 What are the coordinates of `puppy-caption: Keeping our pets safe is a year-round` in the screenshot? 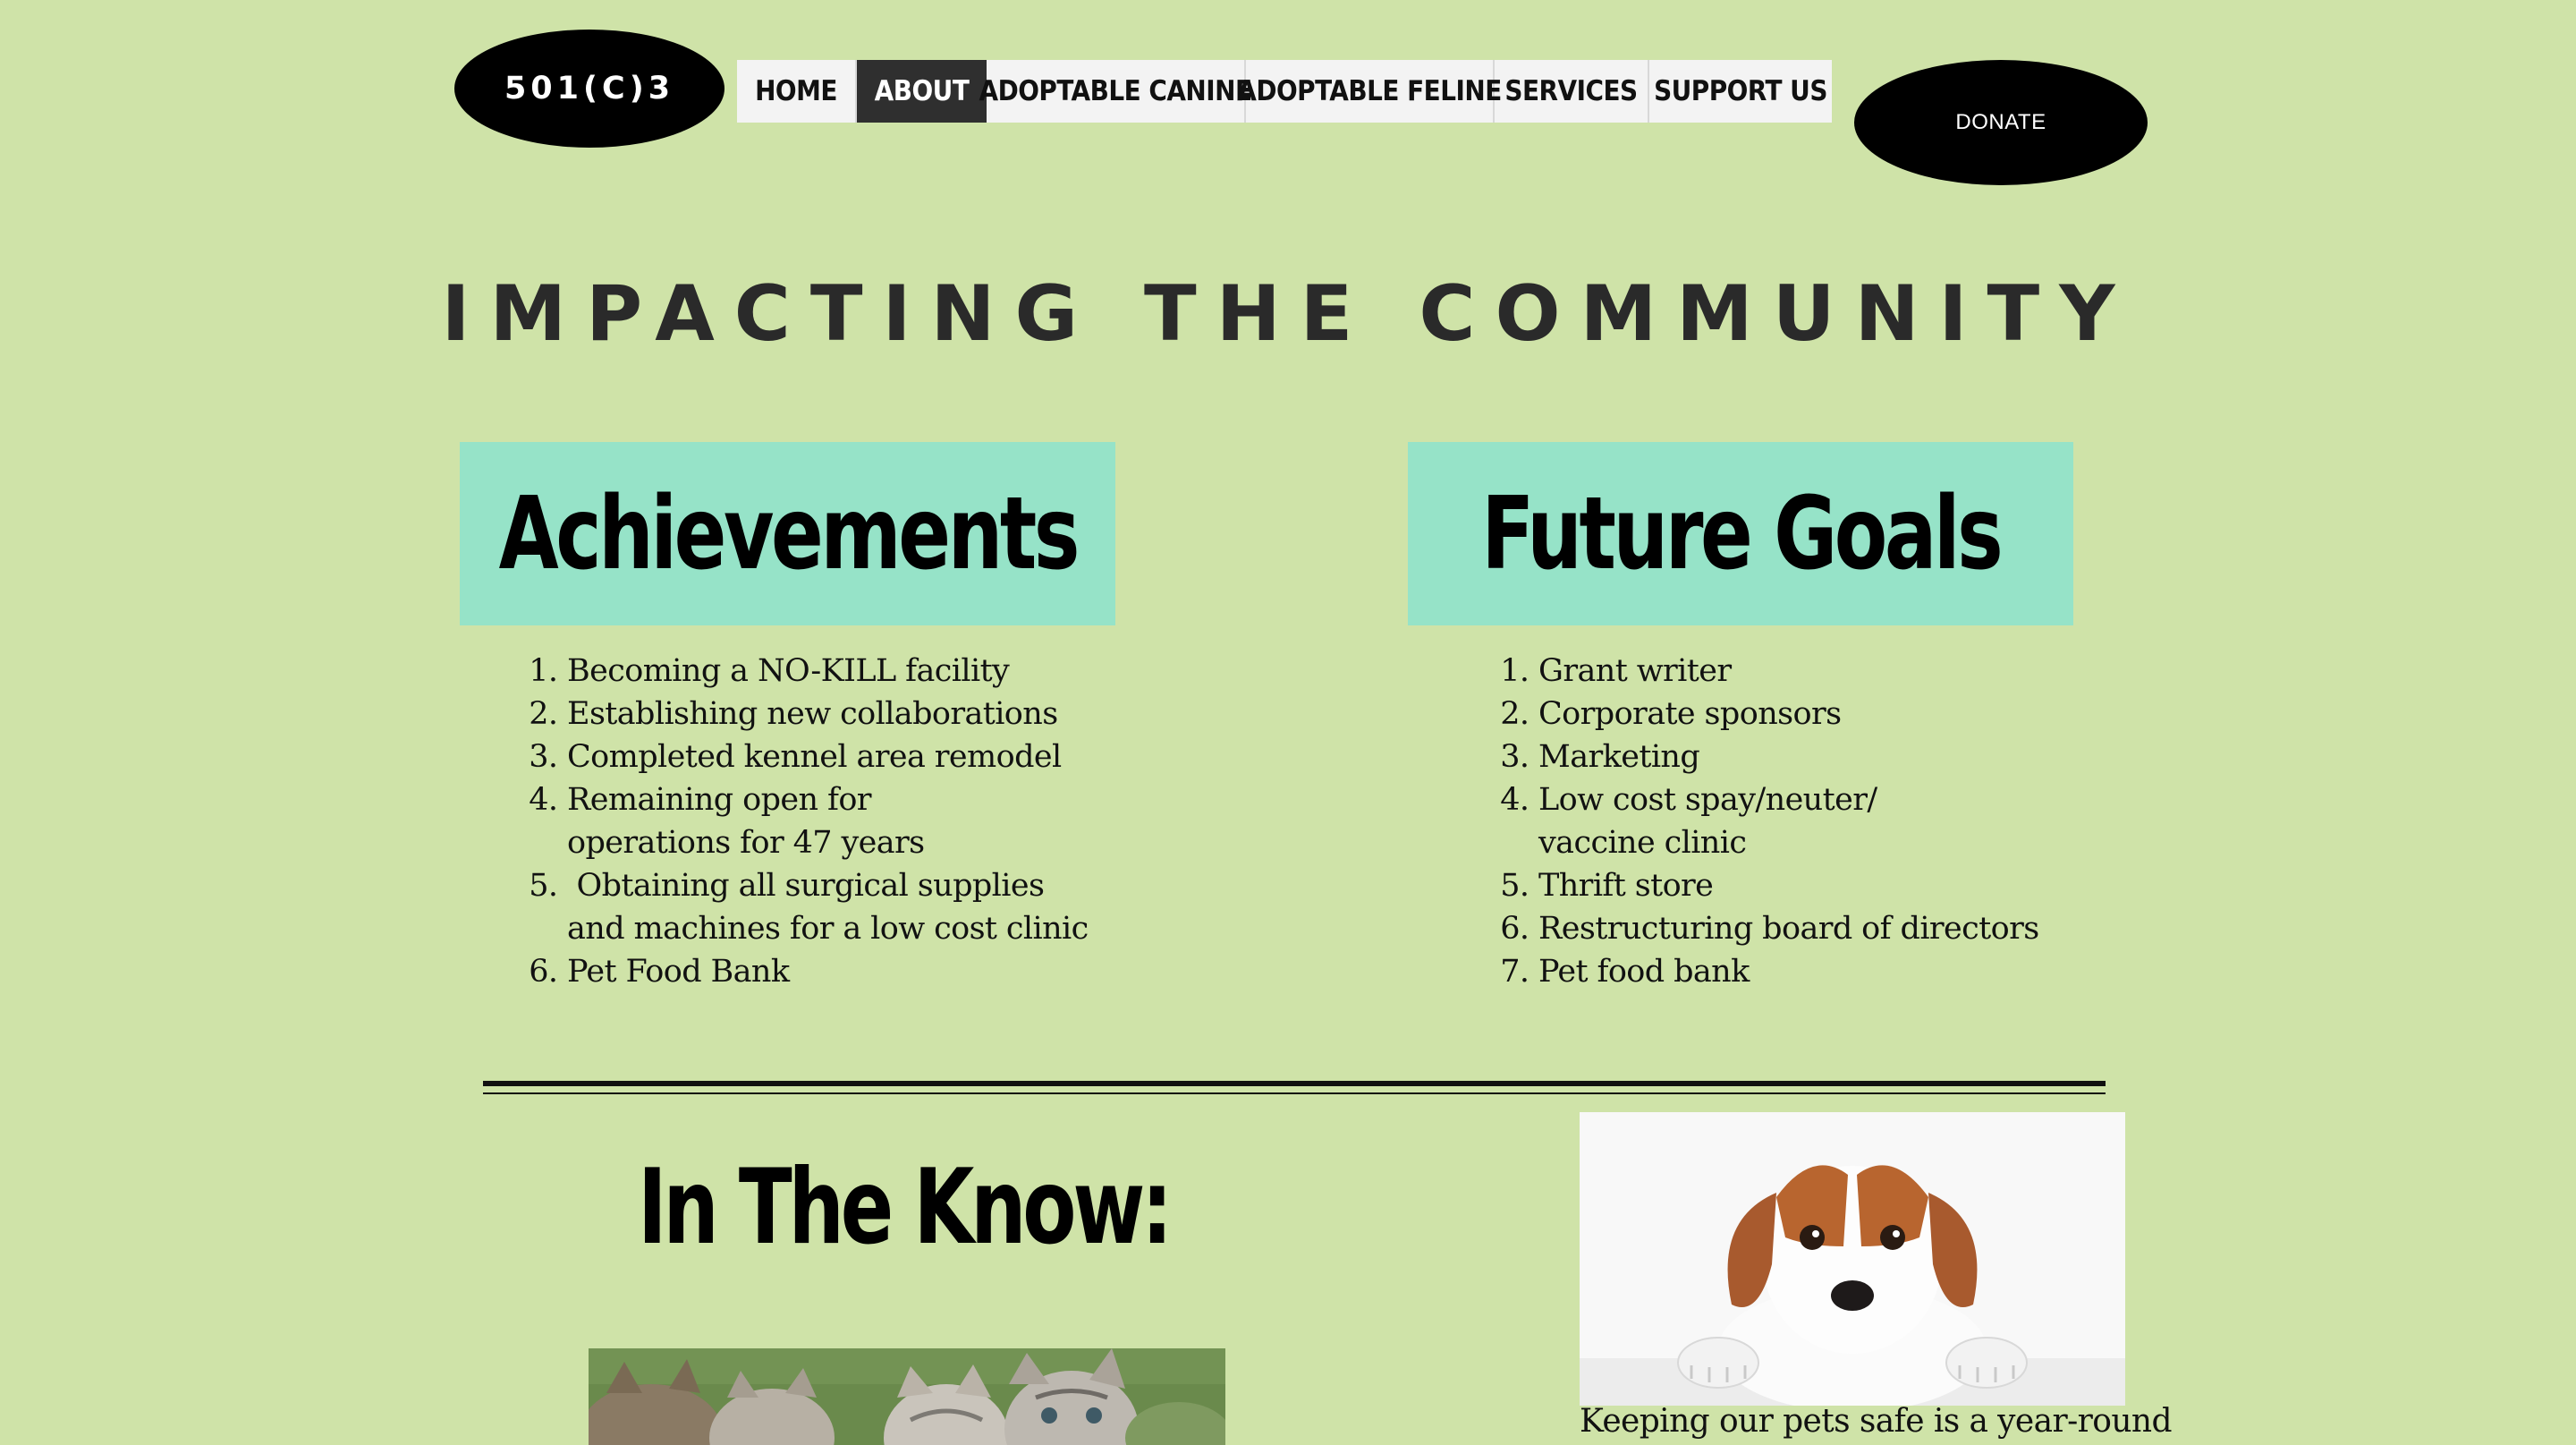 It's located at (1876, 1421).